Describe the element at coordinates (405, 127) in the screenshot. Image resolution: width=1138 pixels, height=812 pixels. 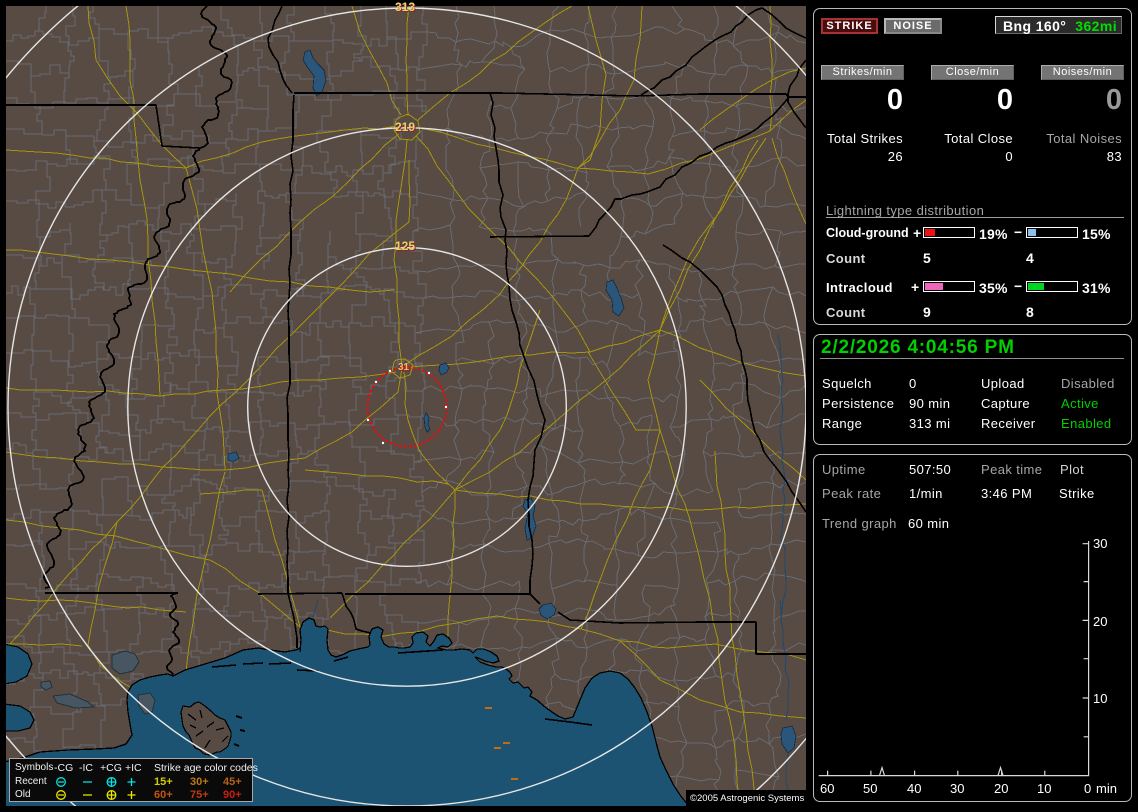
I see `svg-text: 219` at that location.